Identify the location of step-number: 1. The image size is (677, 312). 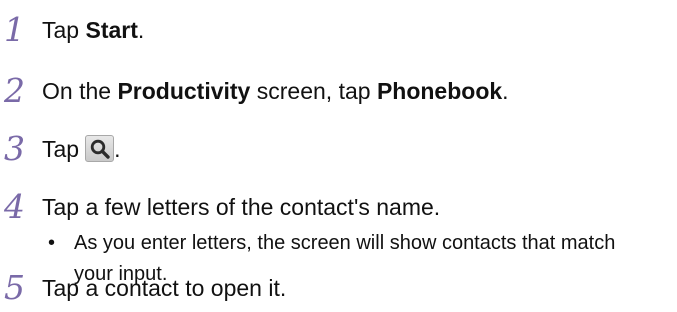
(14, 29).